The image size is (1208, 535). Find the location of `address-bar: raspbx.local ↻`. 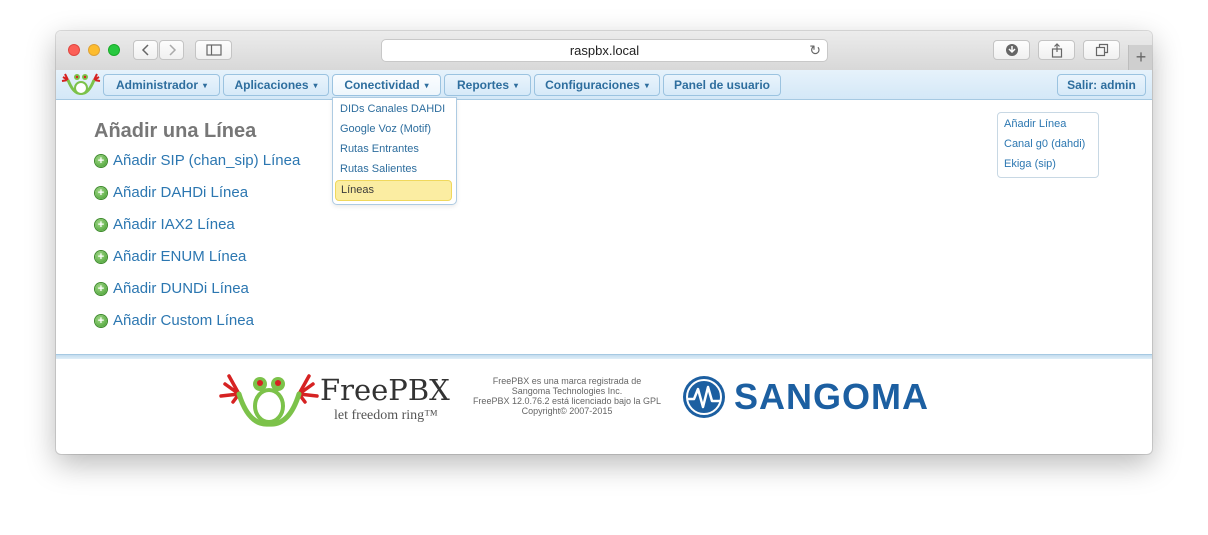

address-bar: raspbx.local ↻ is located at coordinates (604, 50).